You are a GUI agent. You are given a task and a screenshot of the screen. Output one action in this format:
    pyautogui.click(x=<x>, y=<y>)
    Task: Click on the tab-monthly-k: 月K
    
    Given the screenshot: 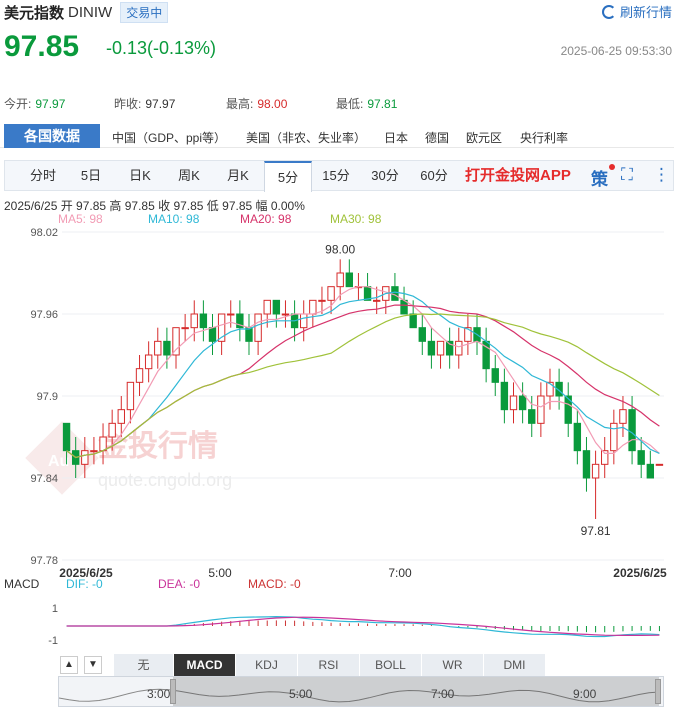 What is the action you would take?
    pyautogui.click(x=238, y=175)
    